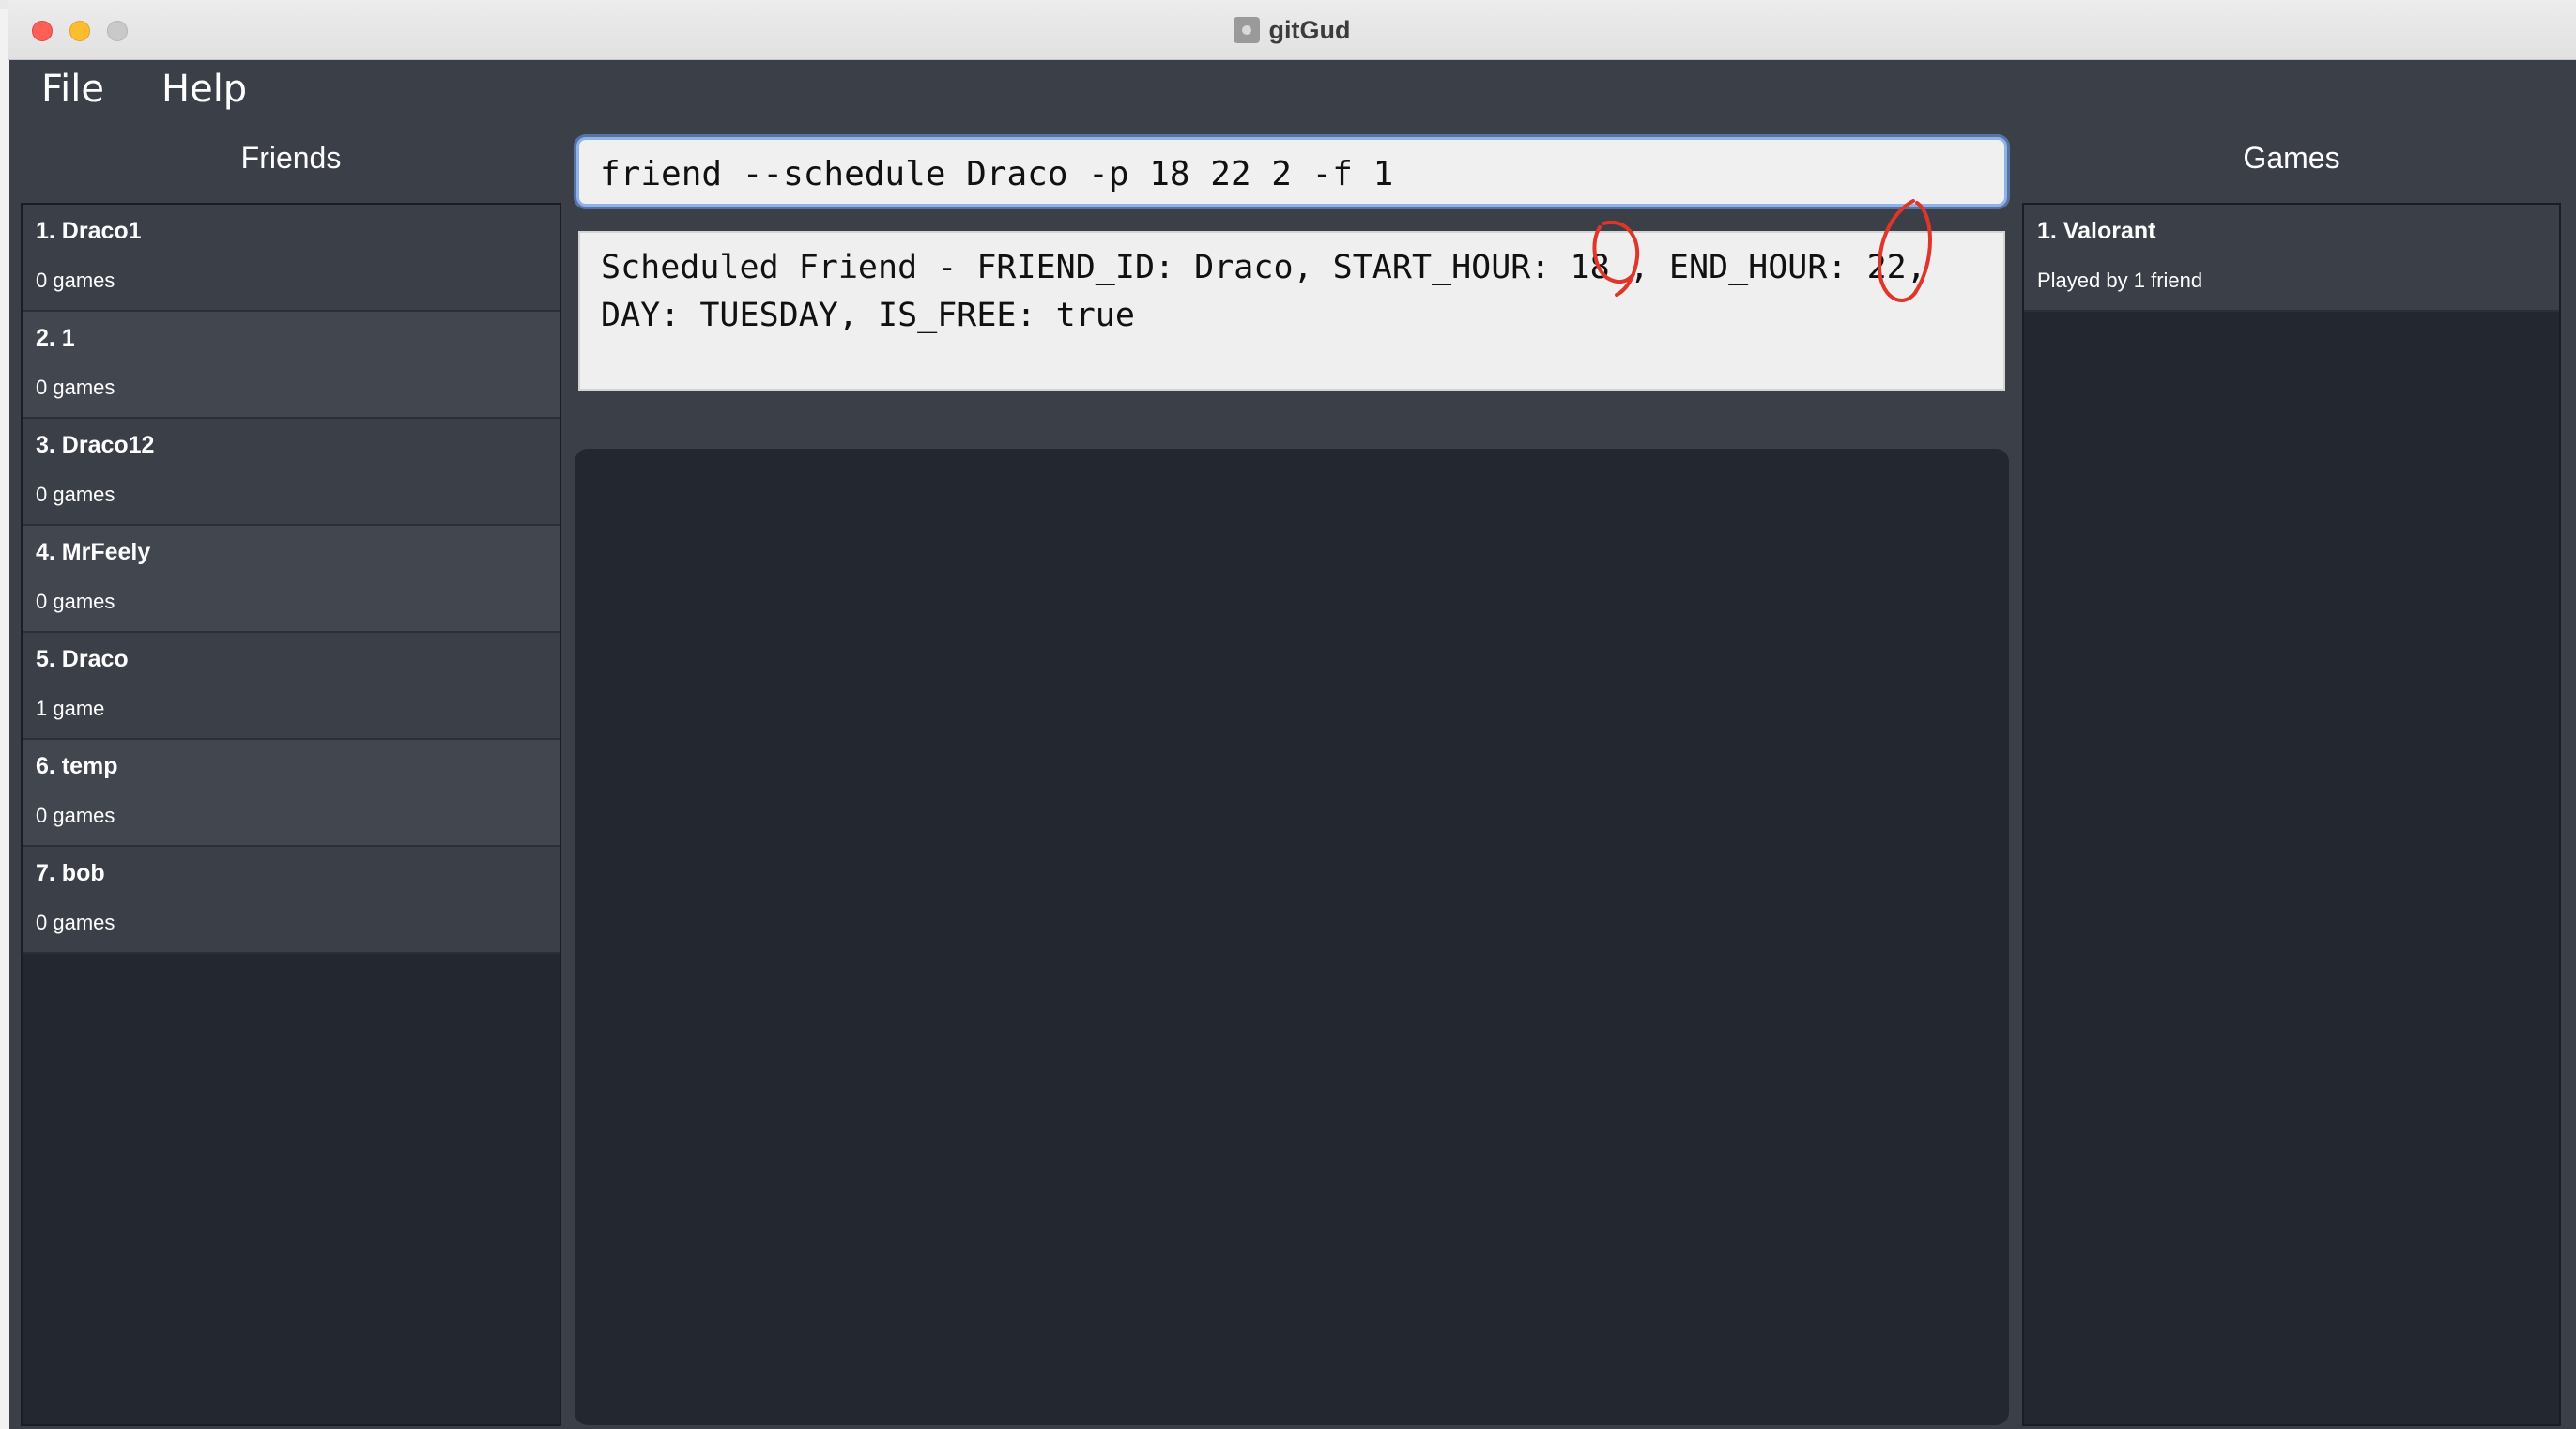  Describe the element at coordinates (2097, 231) in the screenshot. I see `game-name: 1. Valorant` at that location.